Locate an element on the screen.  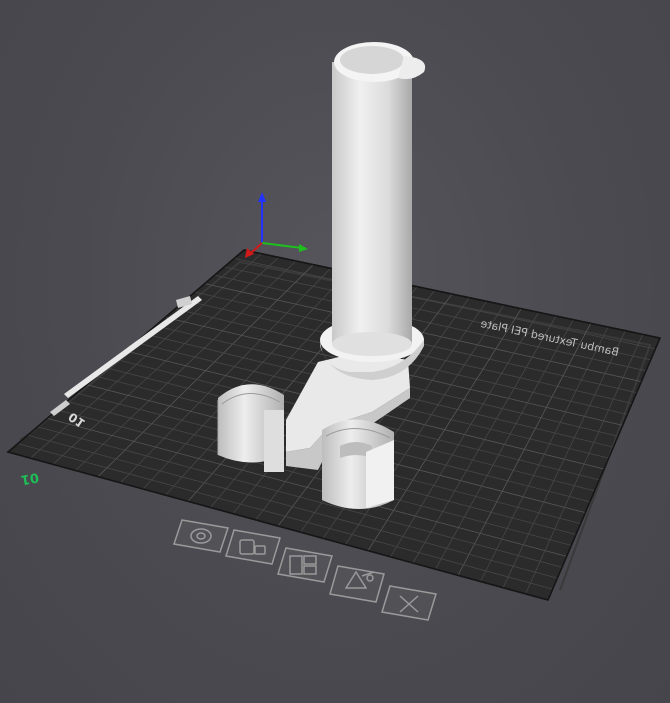
axis-z-arrow-icon is located at coordinates (262, 197).